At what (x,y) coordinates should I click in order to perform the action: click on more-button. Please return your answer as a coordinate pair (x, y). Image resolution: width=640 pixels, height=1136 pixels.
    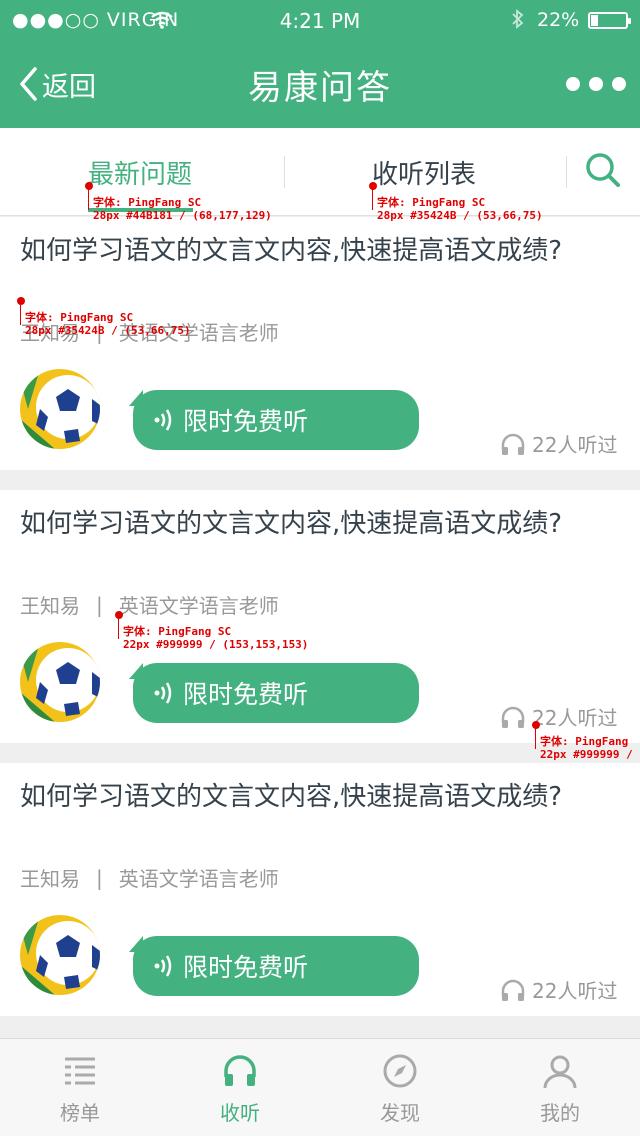
    Looking at the image, I should click on (596, 85).